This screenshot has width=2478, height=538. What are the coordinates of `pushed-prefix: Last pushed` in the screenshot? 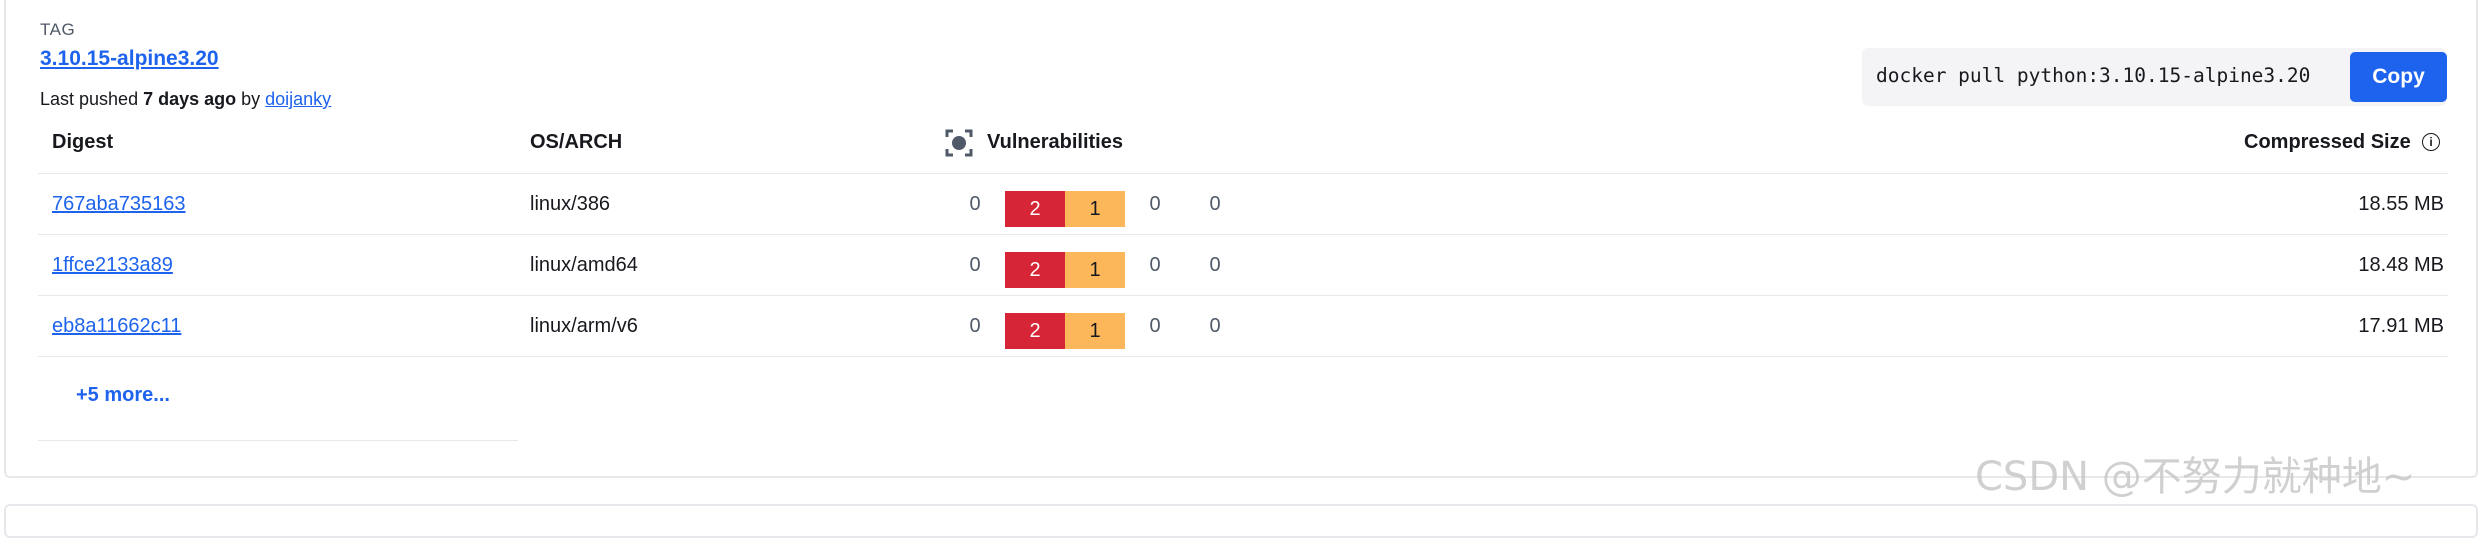 It's located at (92, 99).